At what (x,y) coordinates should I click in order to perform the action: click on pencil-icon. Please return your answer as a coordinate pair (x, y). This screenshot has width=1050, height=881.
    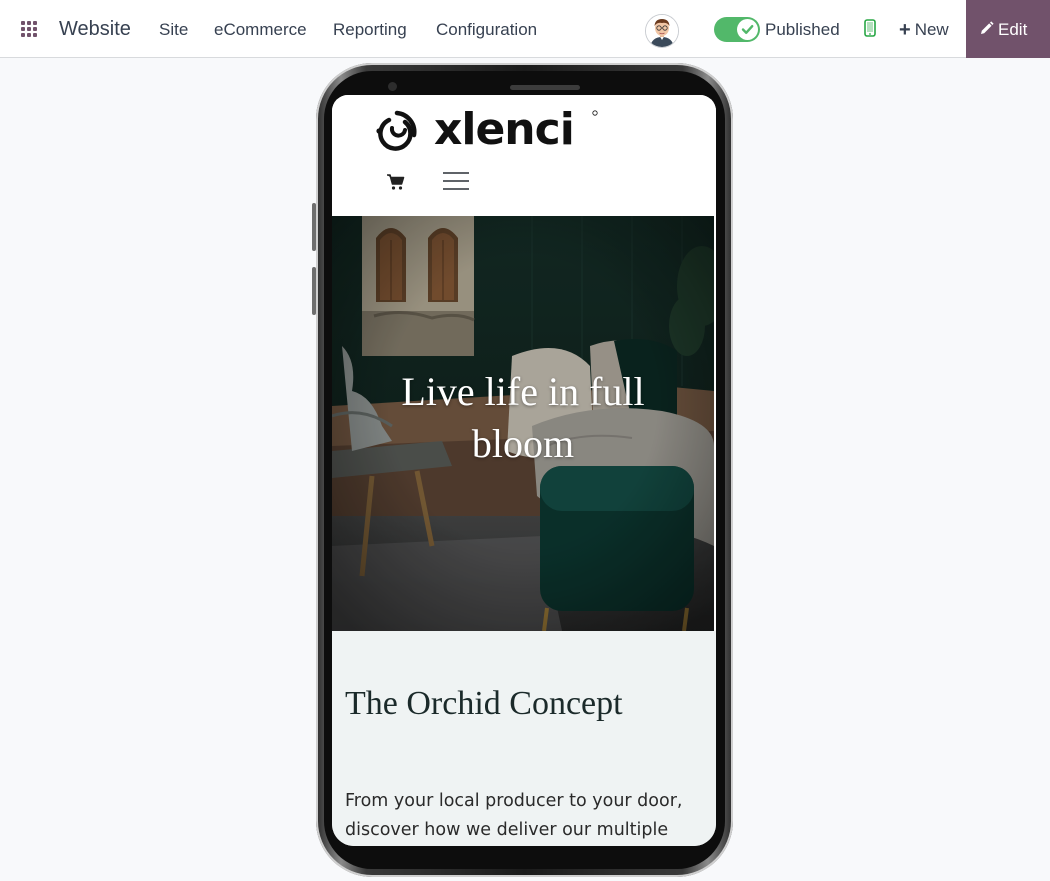
    Looking at the image, I should click on (987, 27).